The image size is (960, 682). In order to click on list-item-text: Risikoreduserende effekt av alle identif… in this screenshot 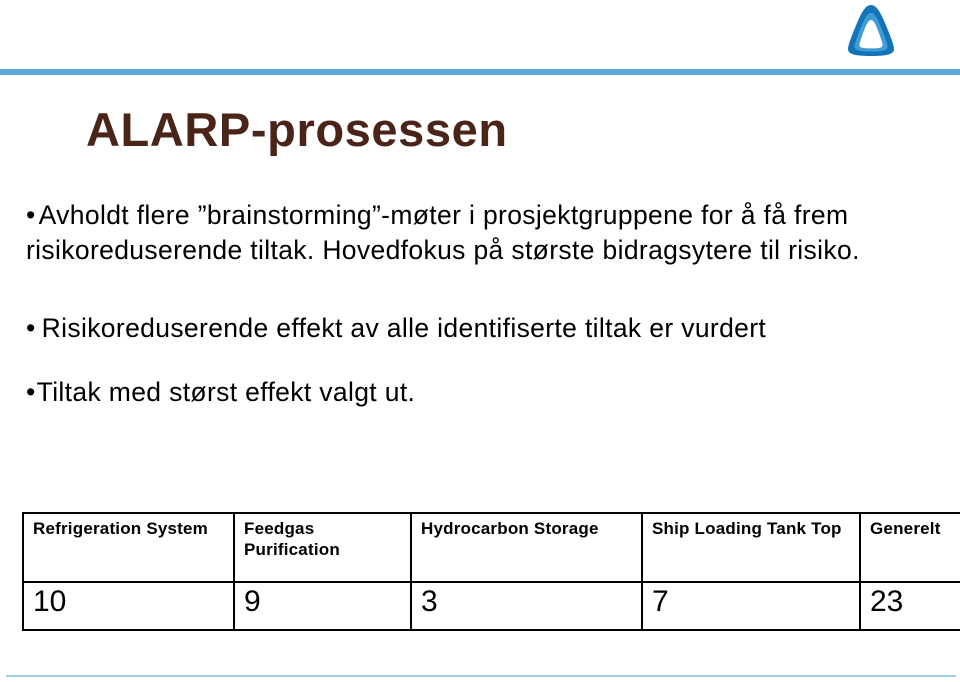, I will do `click(404, 328)`.